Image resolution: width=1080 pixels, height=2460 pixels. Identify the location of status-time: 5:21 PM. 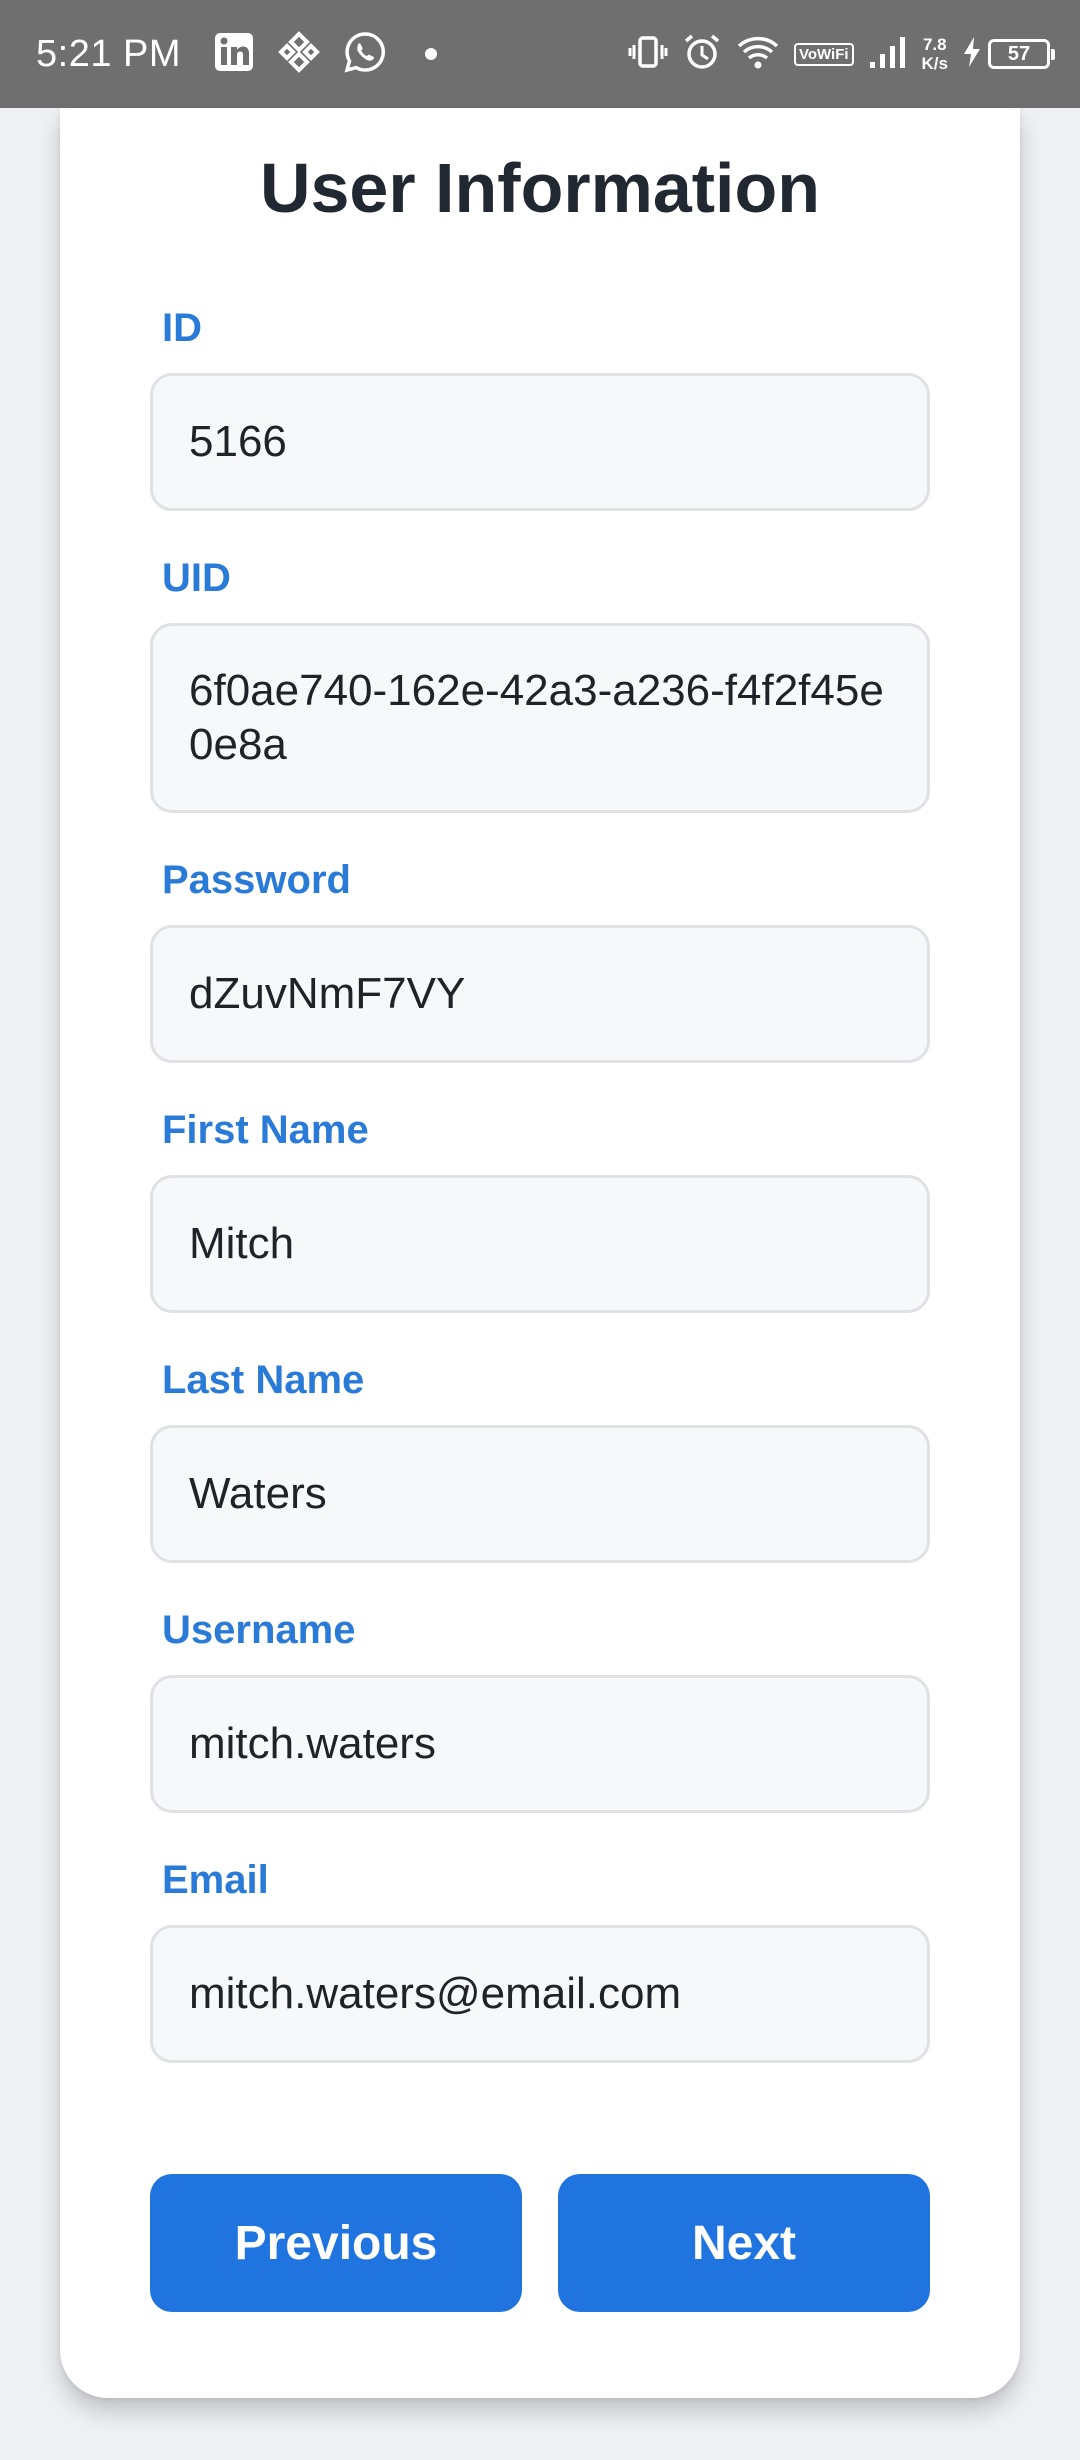
(109, 53).